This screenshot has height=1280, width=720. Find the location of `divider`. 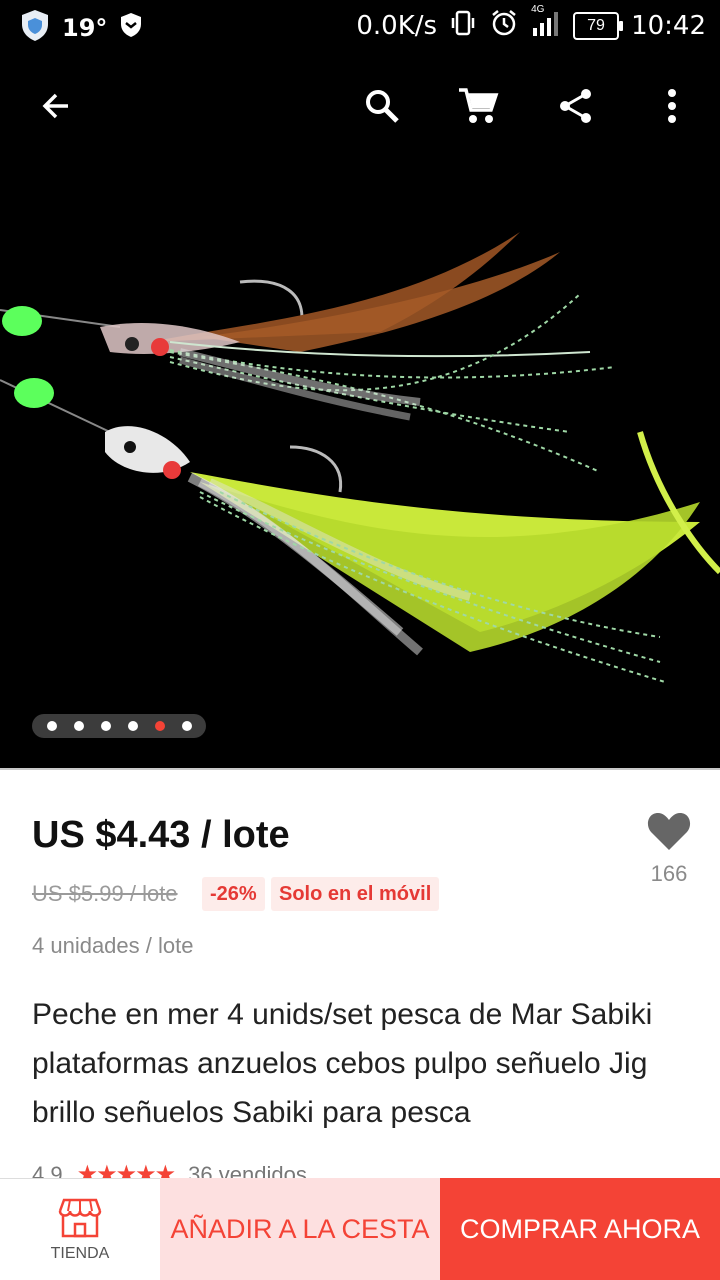

divider is located at coordinates (360, 769).